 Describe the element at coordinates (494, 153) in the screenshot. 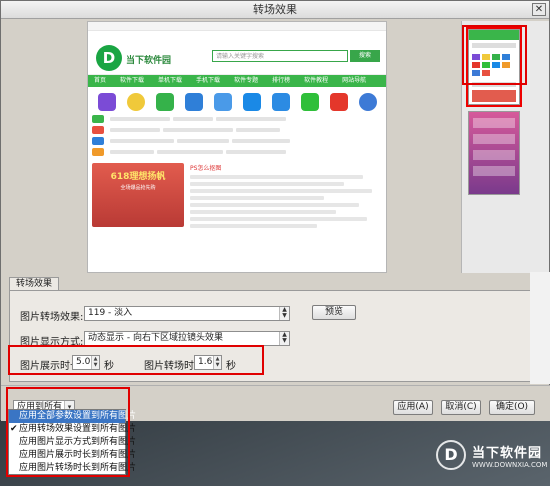

I see `thumbnail` at that location.